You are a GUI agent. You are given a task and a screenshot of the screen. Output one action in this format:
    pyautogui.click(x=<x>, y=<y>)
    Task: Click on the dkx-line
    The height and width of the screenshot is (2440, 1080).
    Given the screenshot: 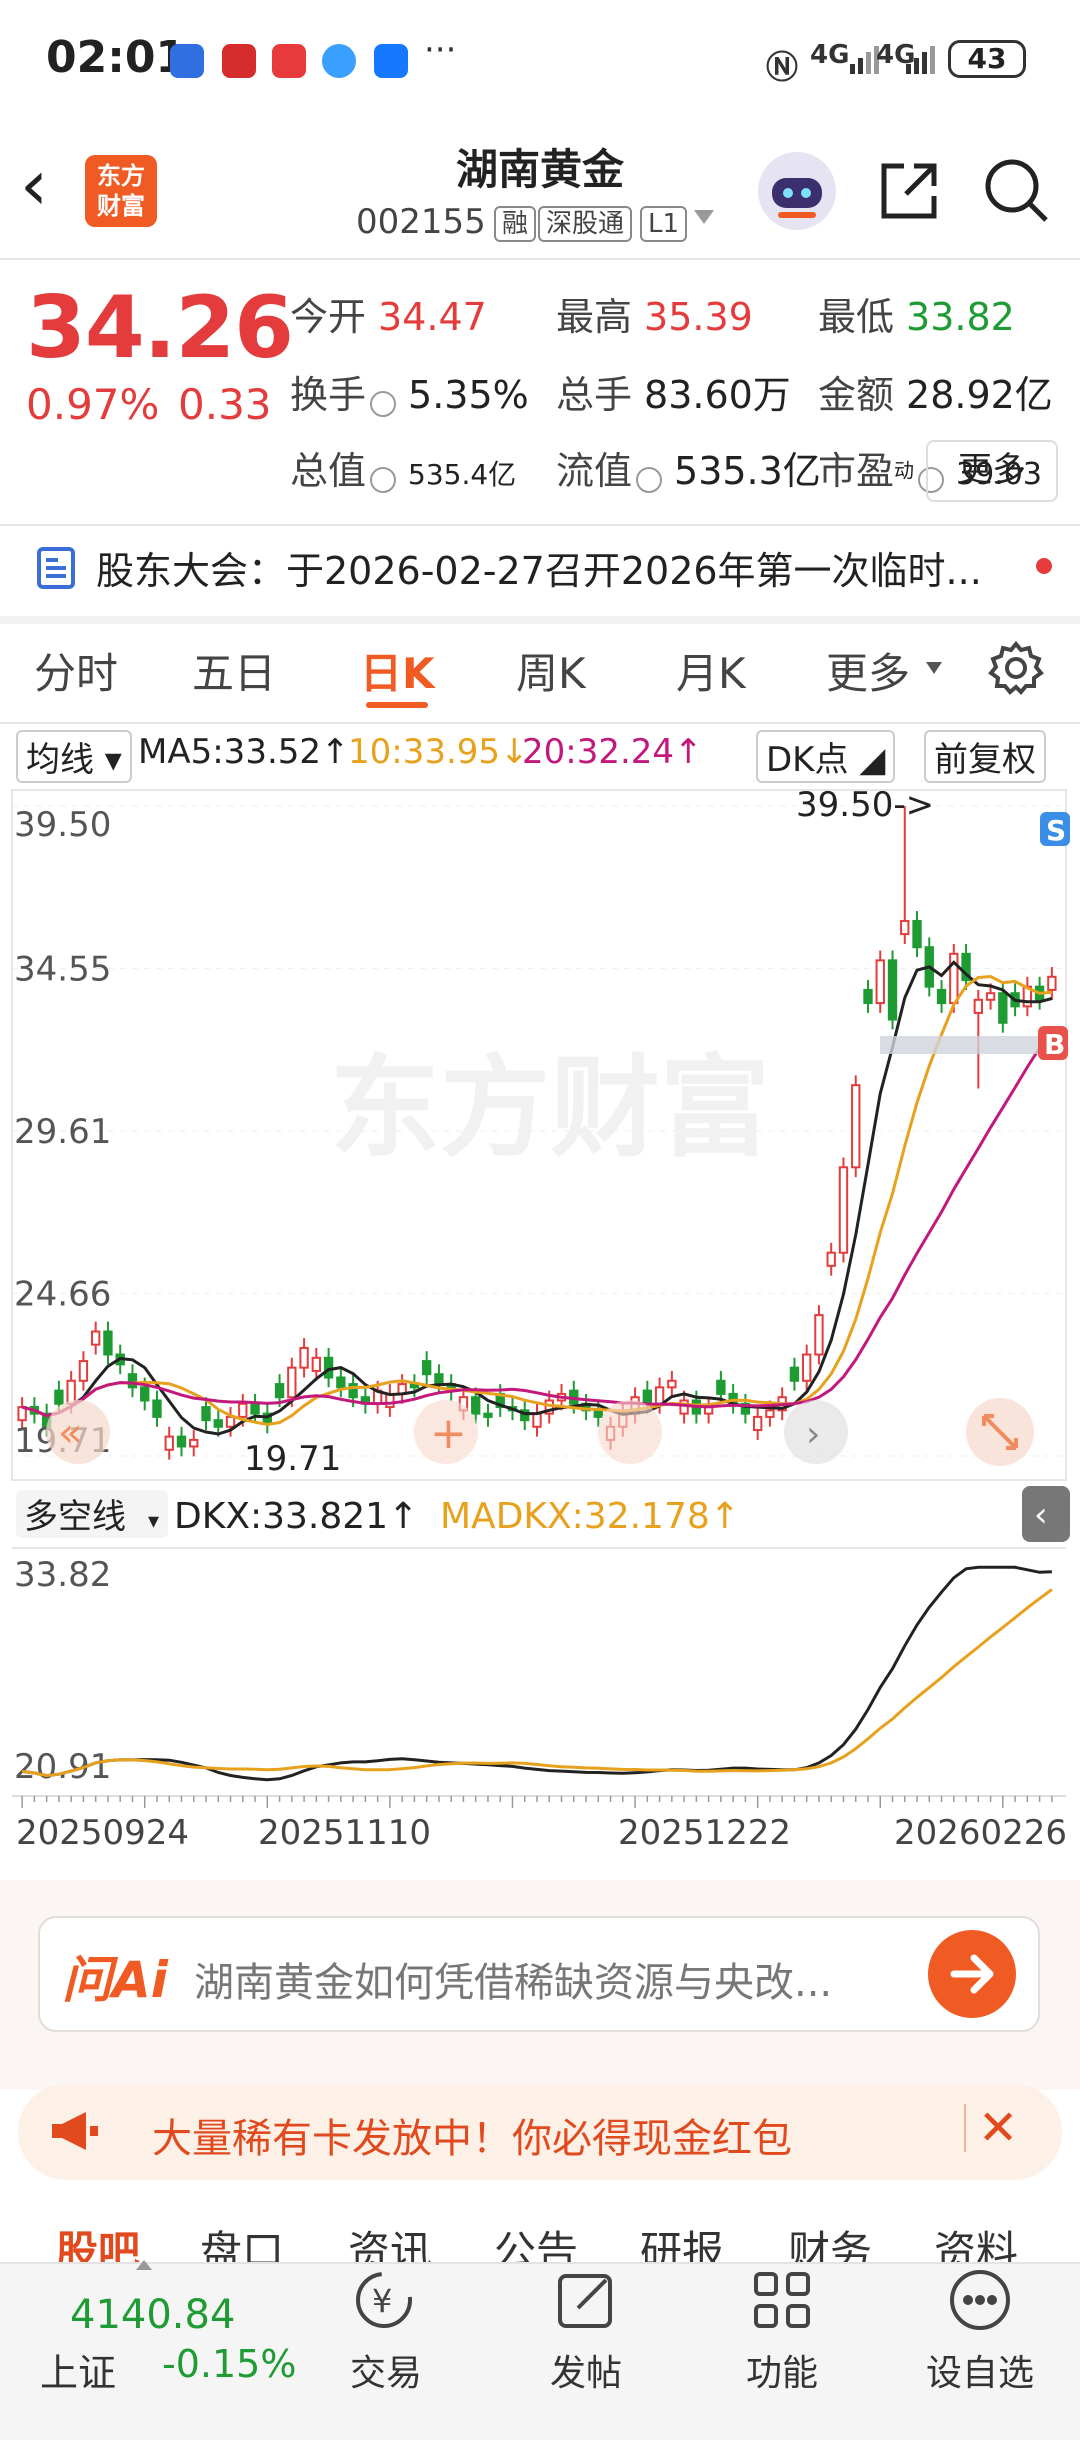 What is the action you would take?
    pyautogui.click(x=536, y=1673)
    